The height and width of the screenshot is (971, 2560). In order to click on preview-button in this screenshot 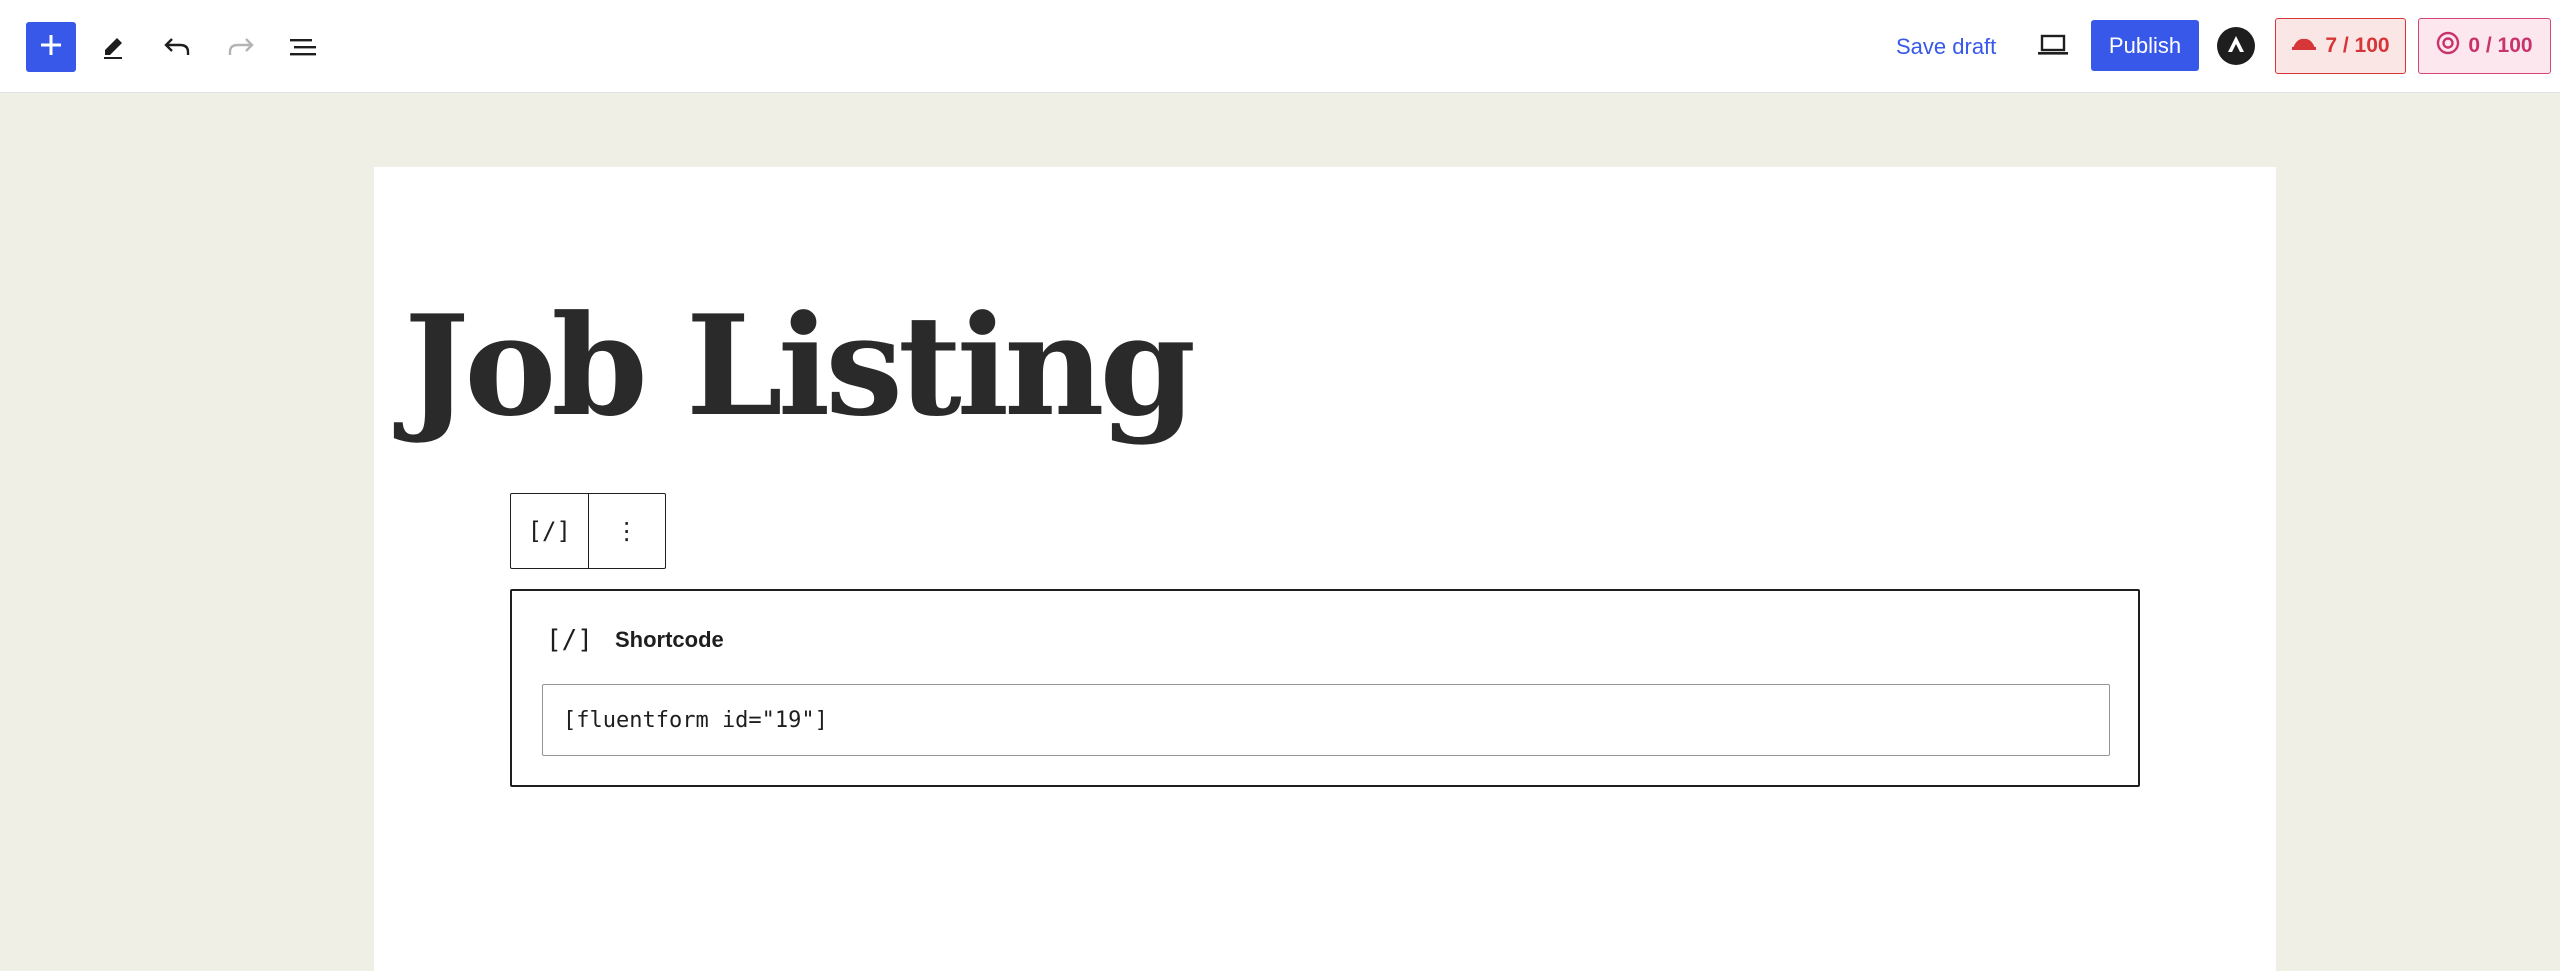, I will do `click(2053, 47)`.